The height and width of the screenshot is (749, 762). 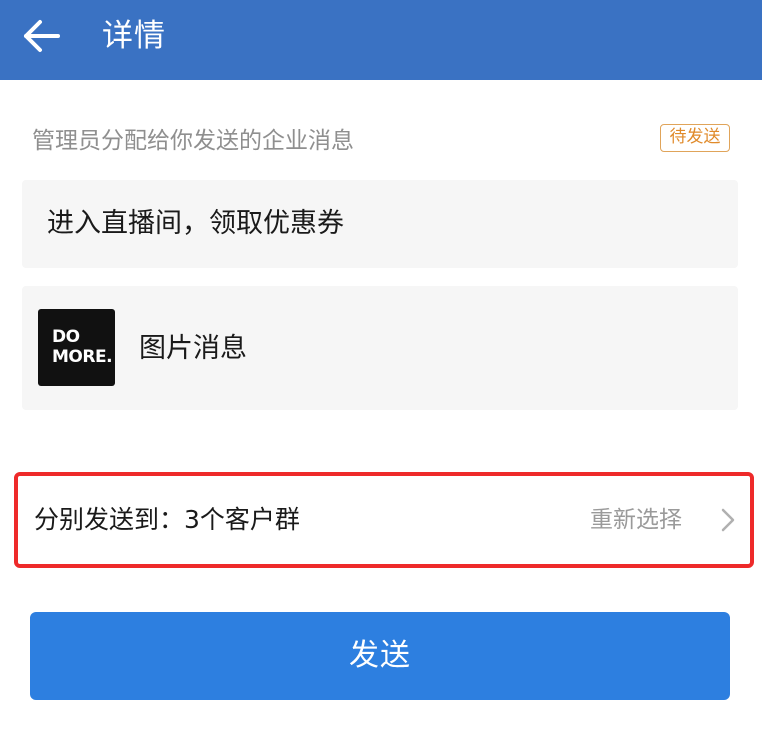 I want to click on image-message-label: 图片消息, so click(x=193, y=348).